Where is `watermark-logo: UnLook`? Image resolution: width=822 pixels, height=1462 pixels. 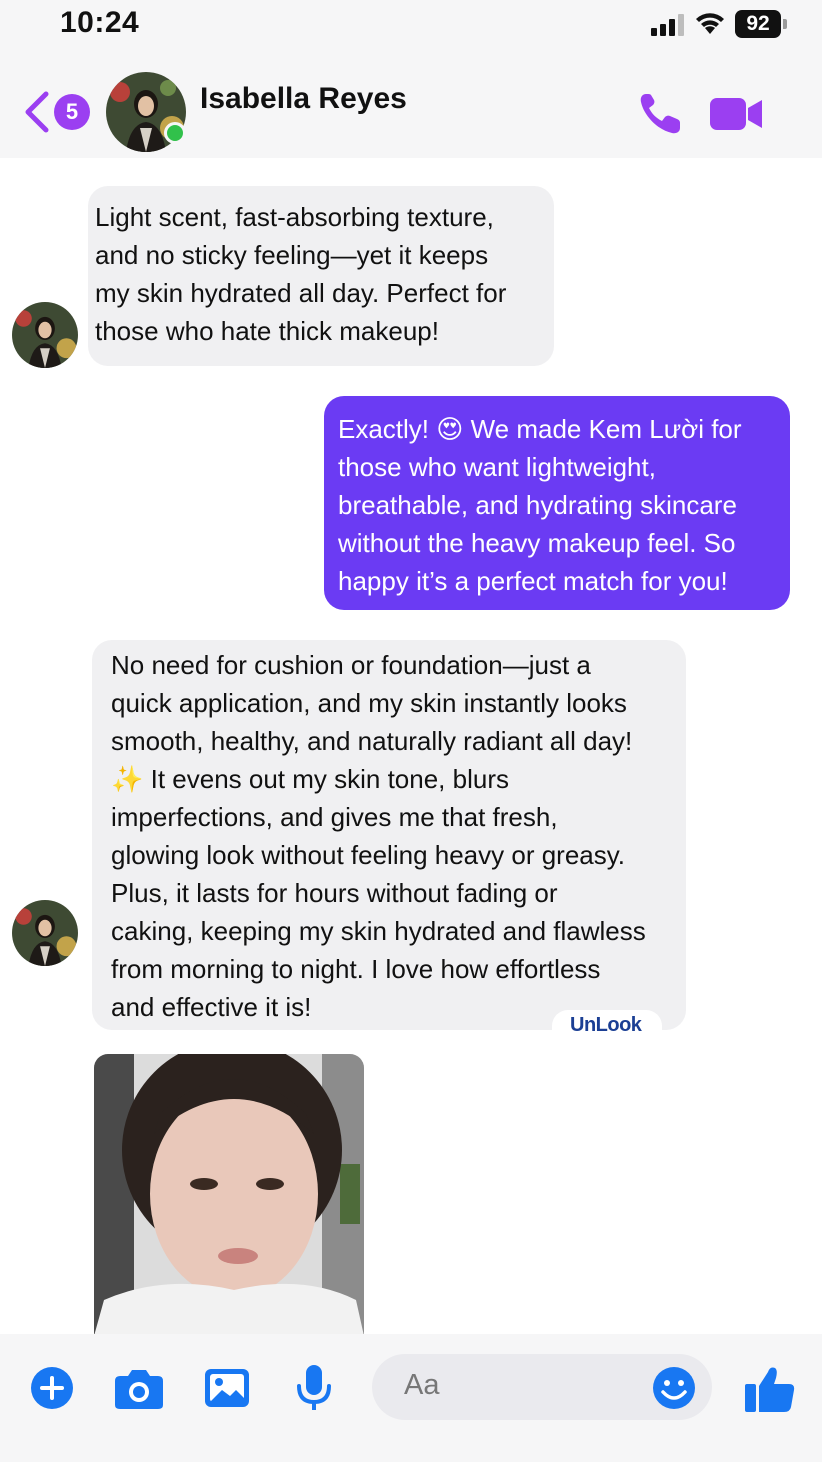
watermark-logo: UnLook is located at coordinates (606, 1025).